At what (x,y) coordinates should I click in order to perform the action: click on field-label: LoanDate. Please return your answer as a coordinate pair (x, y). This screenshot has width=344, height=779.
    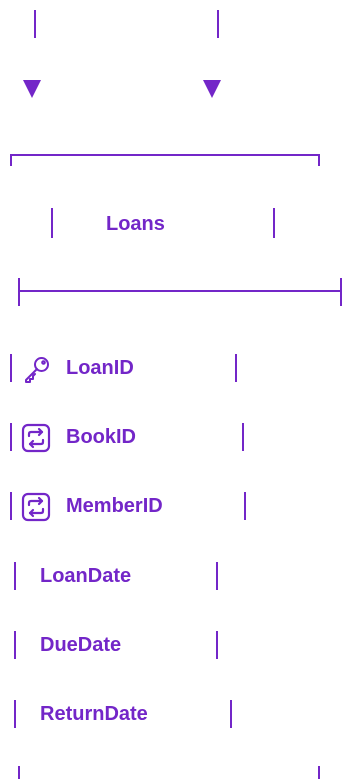
    Looking at the image, I should click on (86, 576).